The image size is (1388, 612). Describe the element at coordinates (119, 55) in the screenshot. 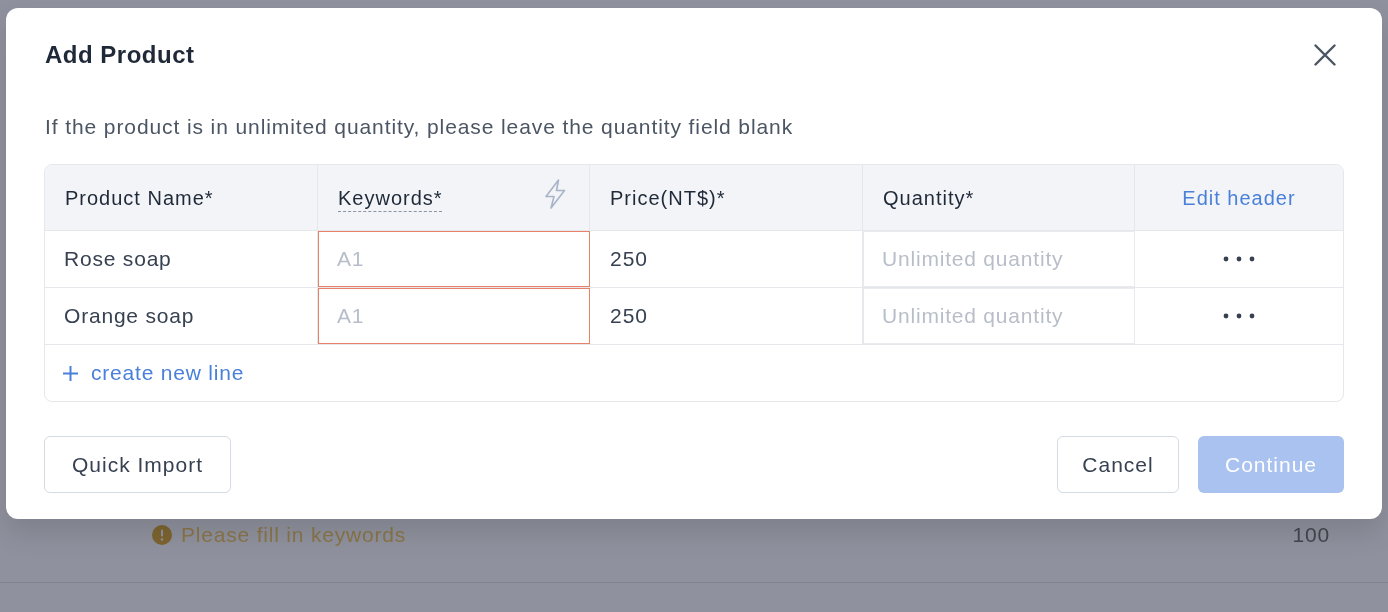

I see `dialog-title: Add Product` at that location.